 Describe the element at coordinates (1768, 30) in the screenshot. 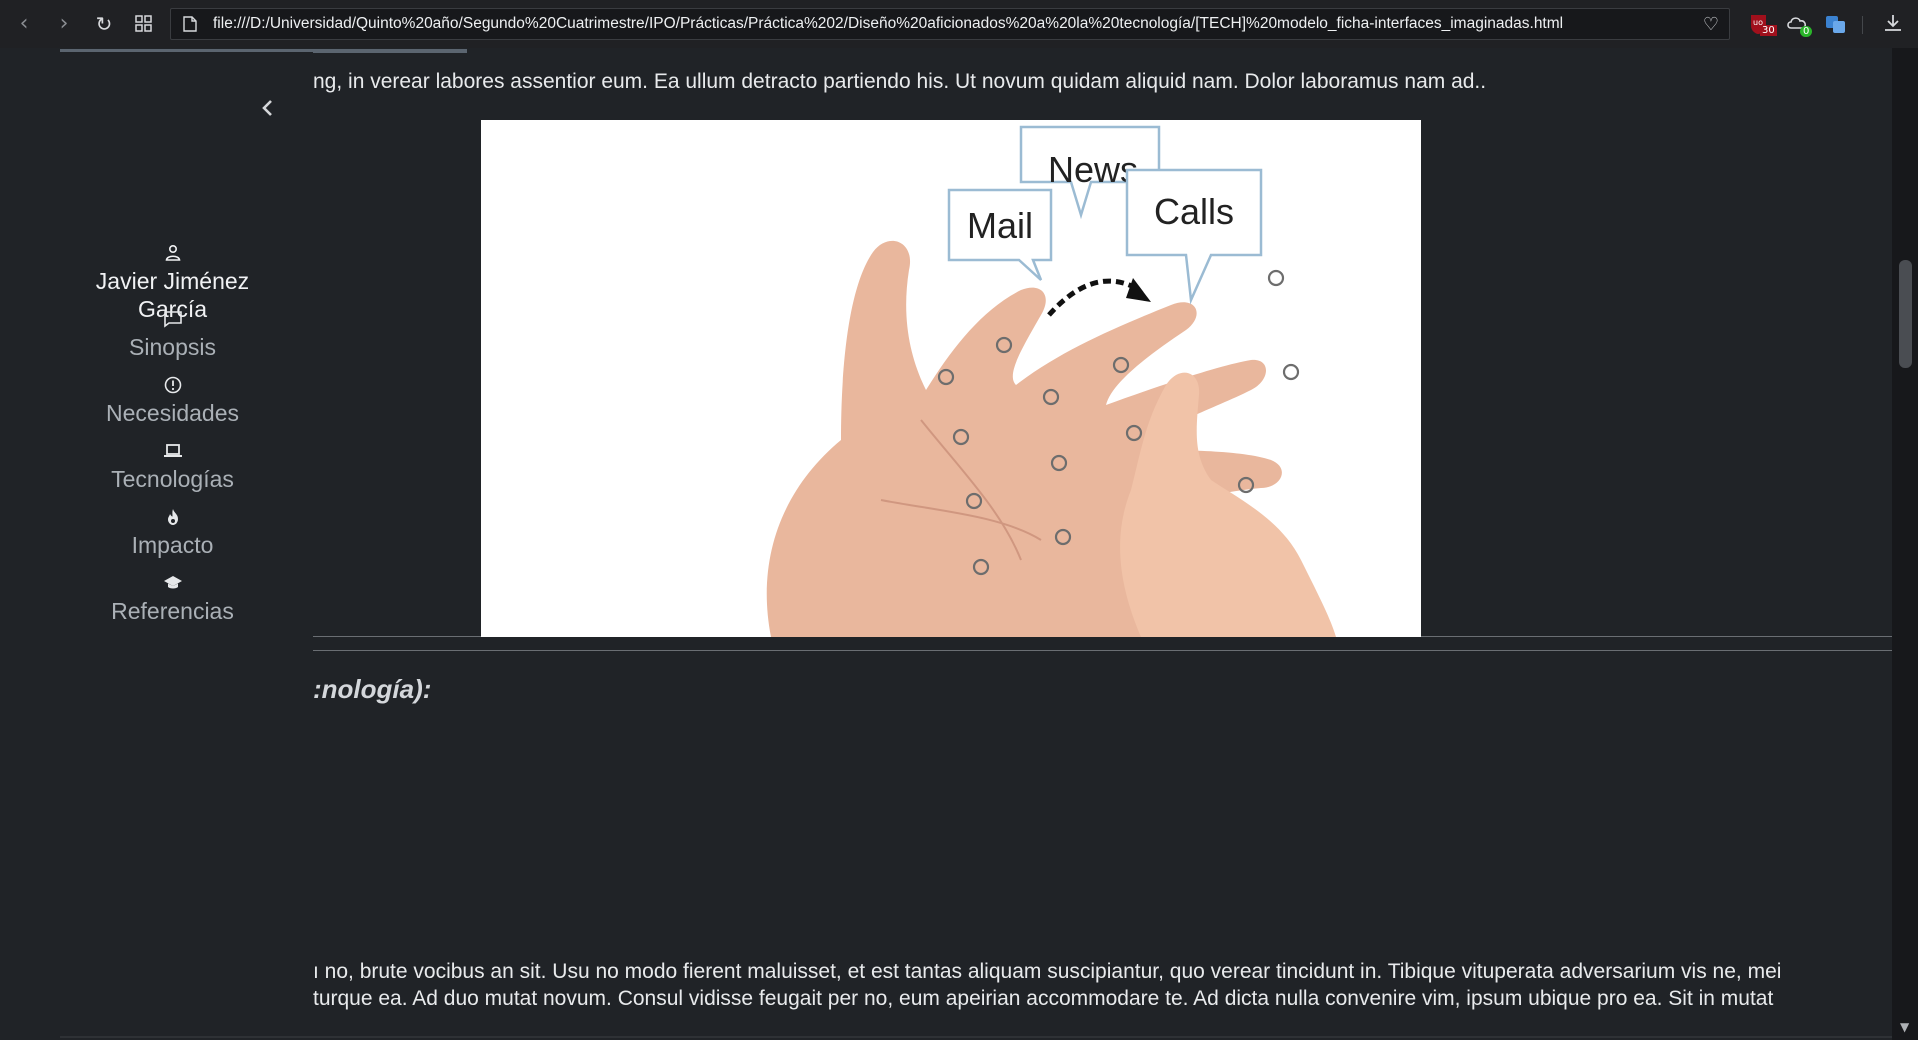

I see `ublock-badge: 30` at that location.